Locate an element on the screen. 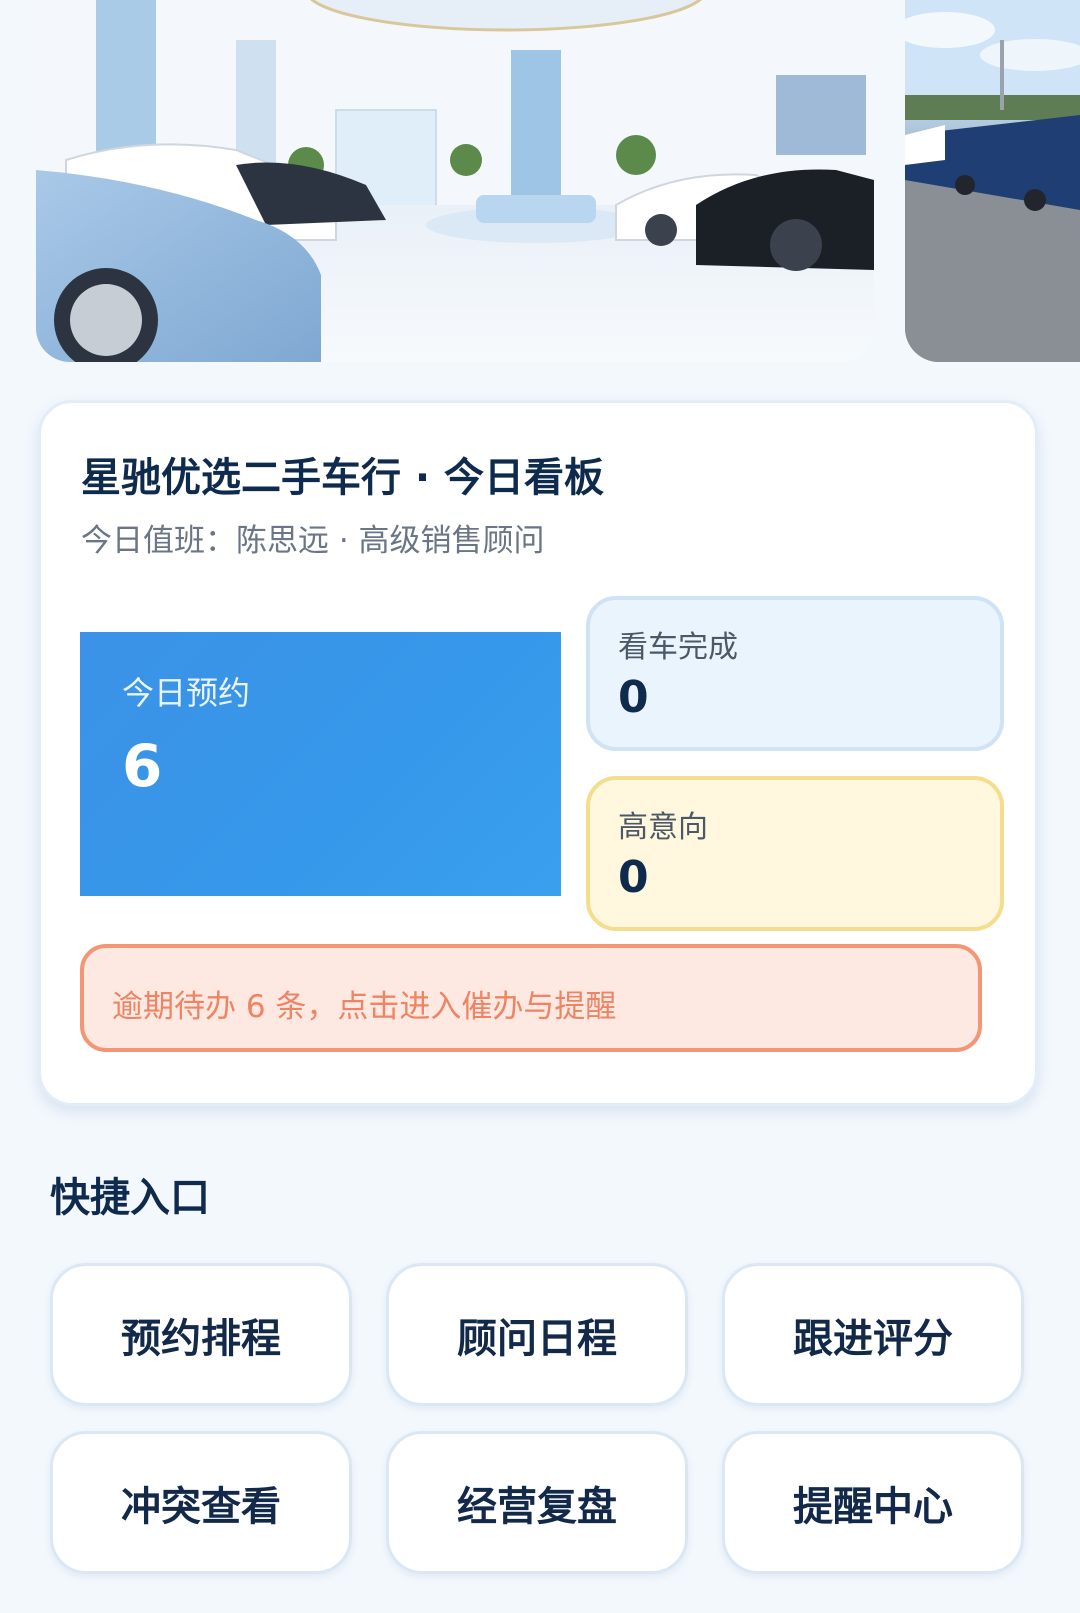 The image size is (1080, 1613). quick-button-label: 跟进评分 is located at coordinates (873, 1338).